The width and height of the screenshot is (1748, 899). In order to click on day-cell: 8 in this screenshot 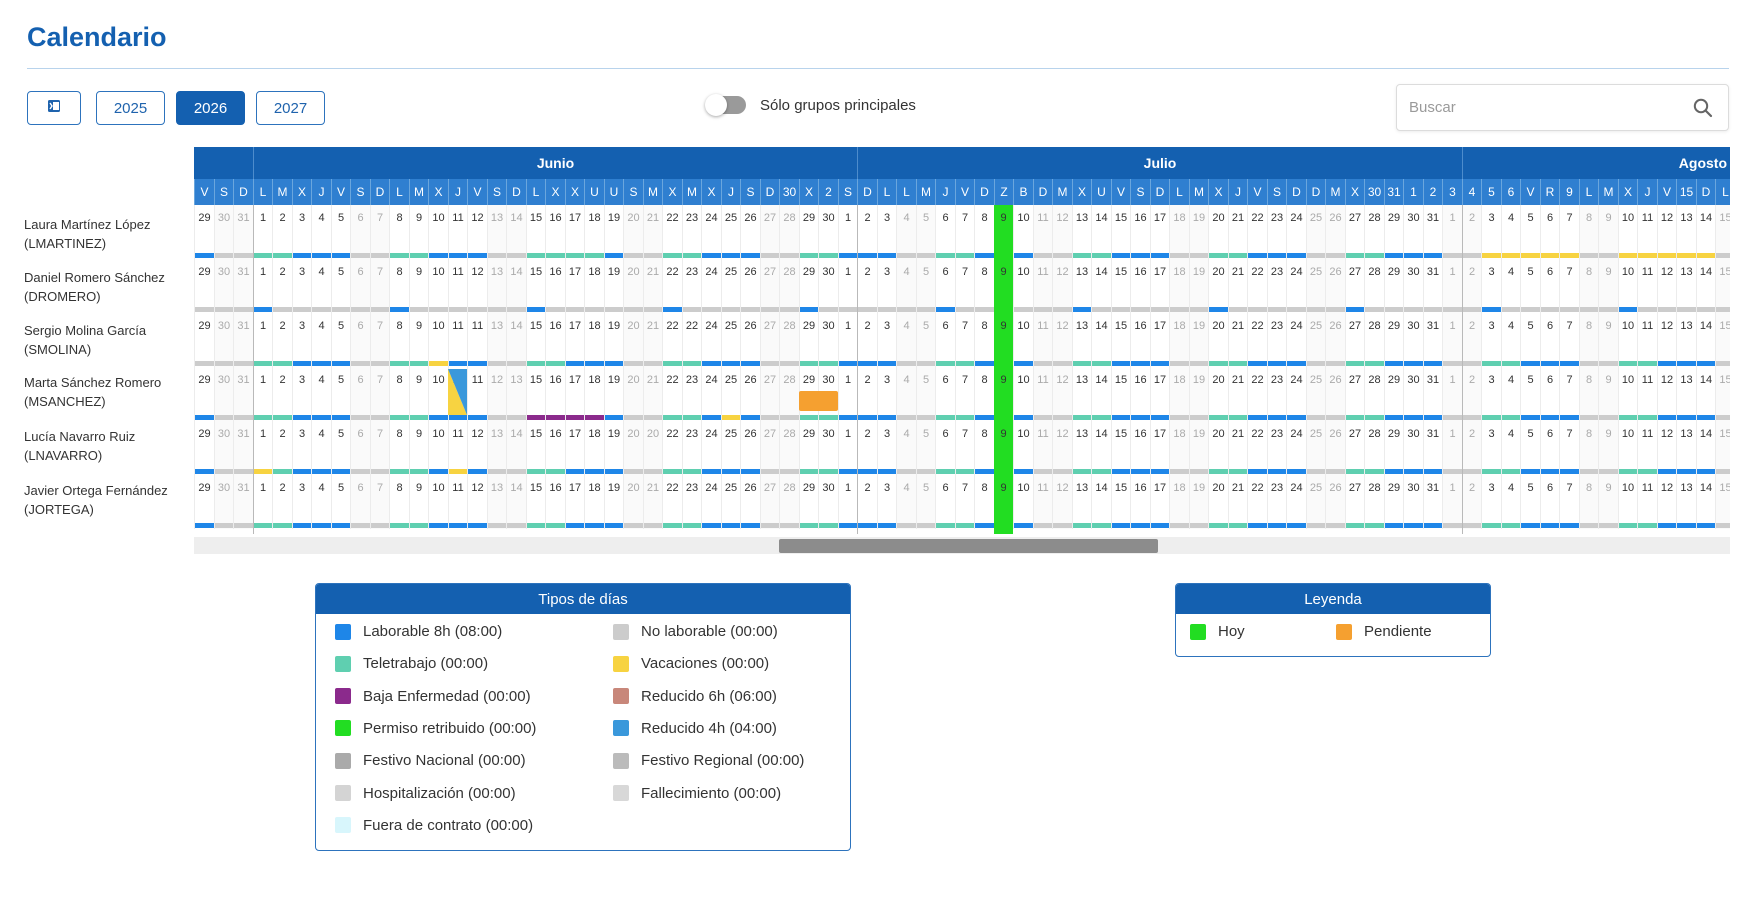, I will do `click(984, 502)`.